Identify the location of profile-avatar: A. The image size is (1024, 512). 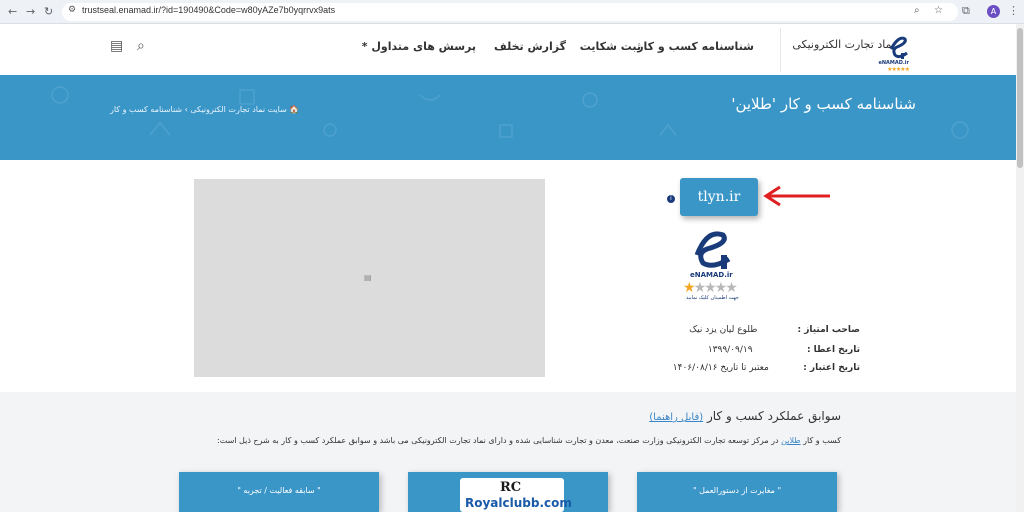
(993, 11).